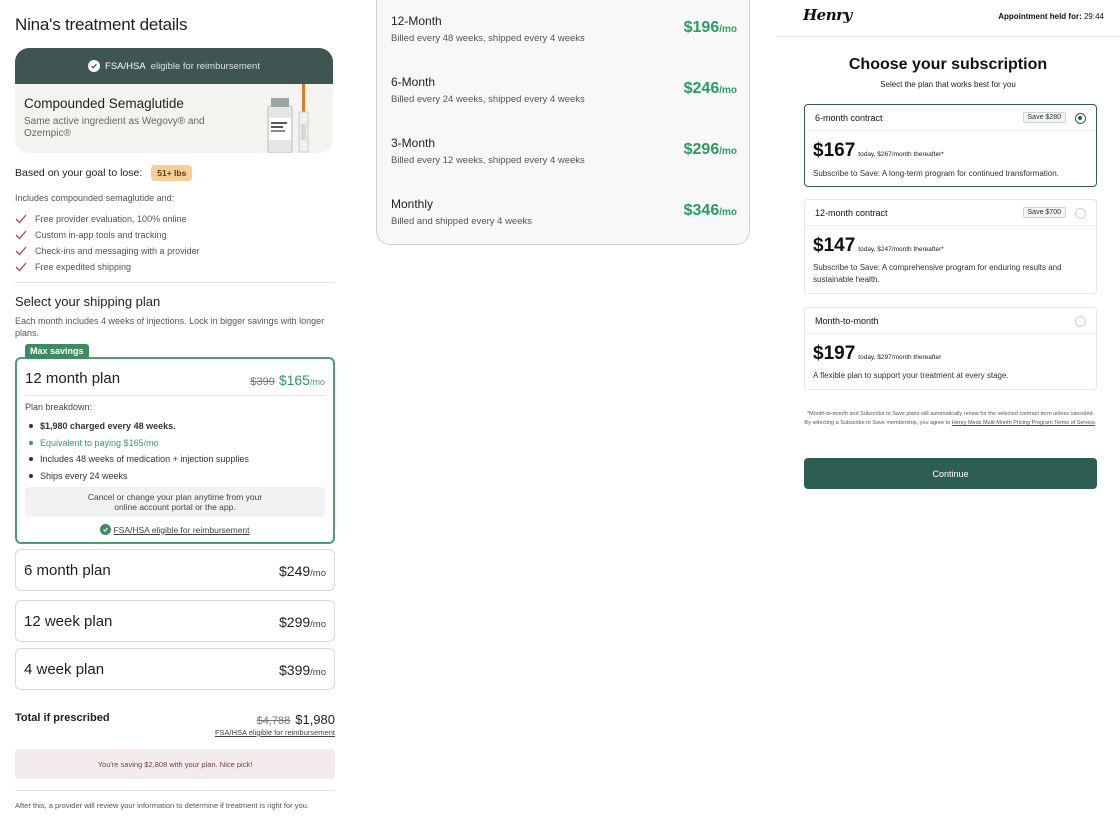 Image resolution: width=1120 pixels, height=825 pixels. Describe the element at coordinates (1051, 16) in the screenshot. I see `appointment-timer: Appointment held for: 29:44` at that location.